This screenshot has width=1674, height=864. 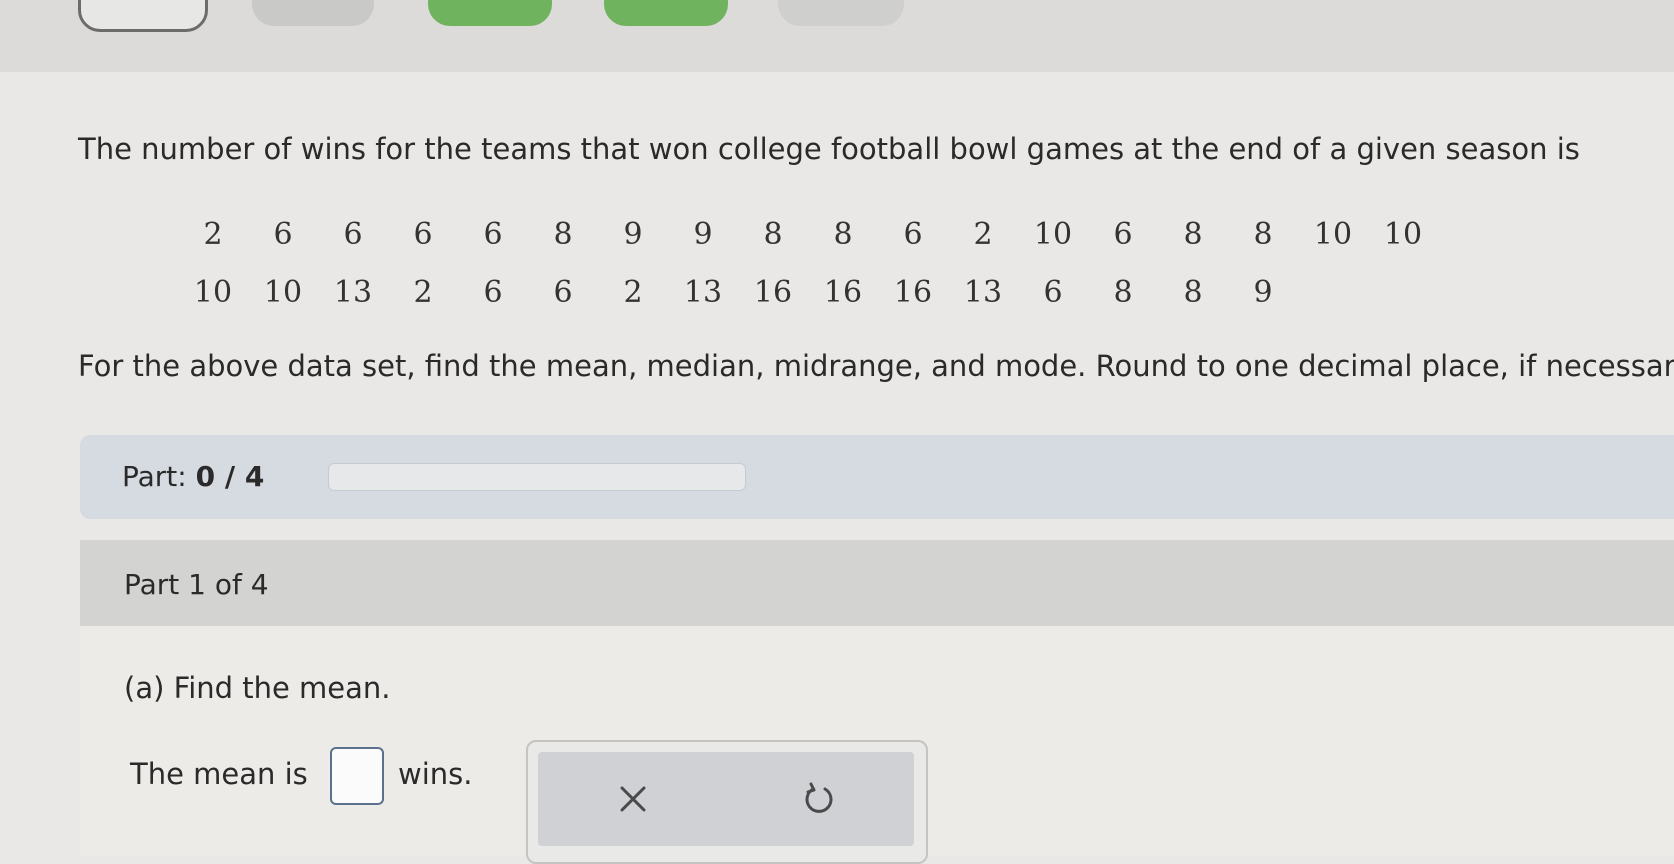 What do you see at coordinates (357, 776) in the screenshot?
I see `mean-answer-input` at bounding box center [357, 776].